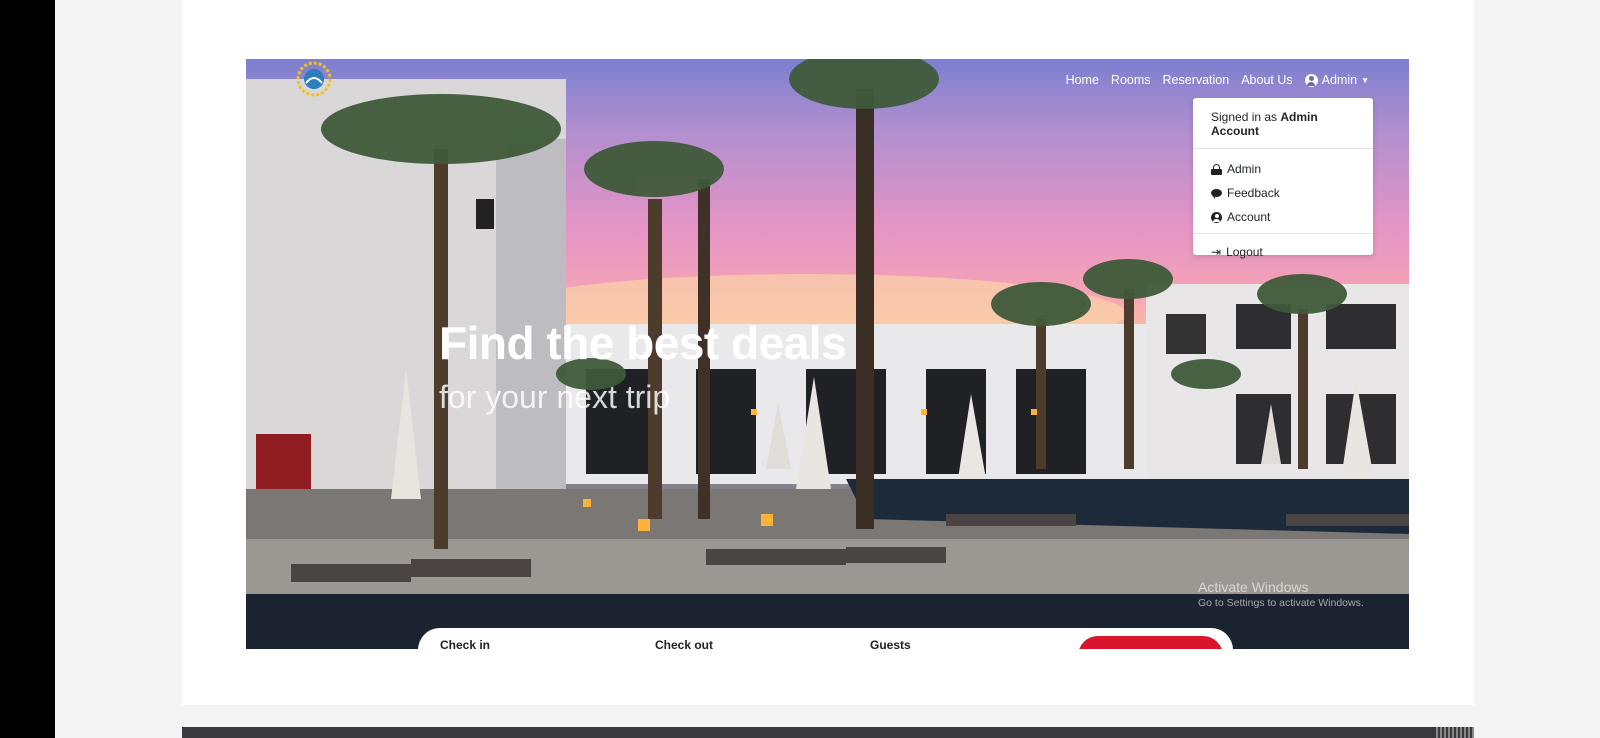 The image size is (1600, 738). I want to click on menu-item-feedback-label: Feedback, so click(1253, 193).